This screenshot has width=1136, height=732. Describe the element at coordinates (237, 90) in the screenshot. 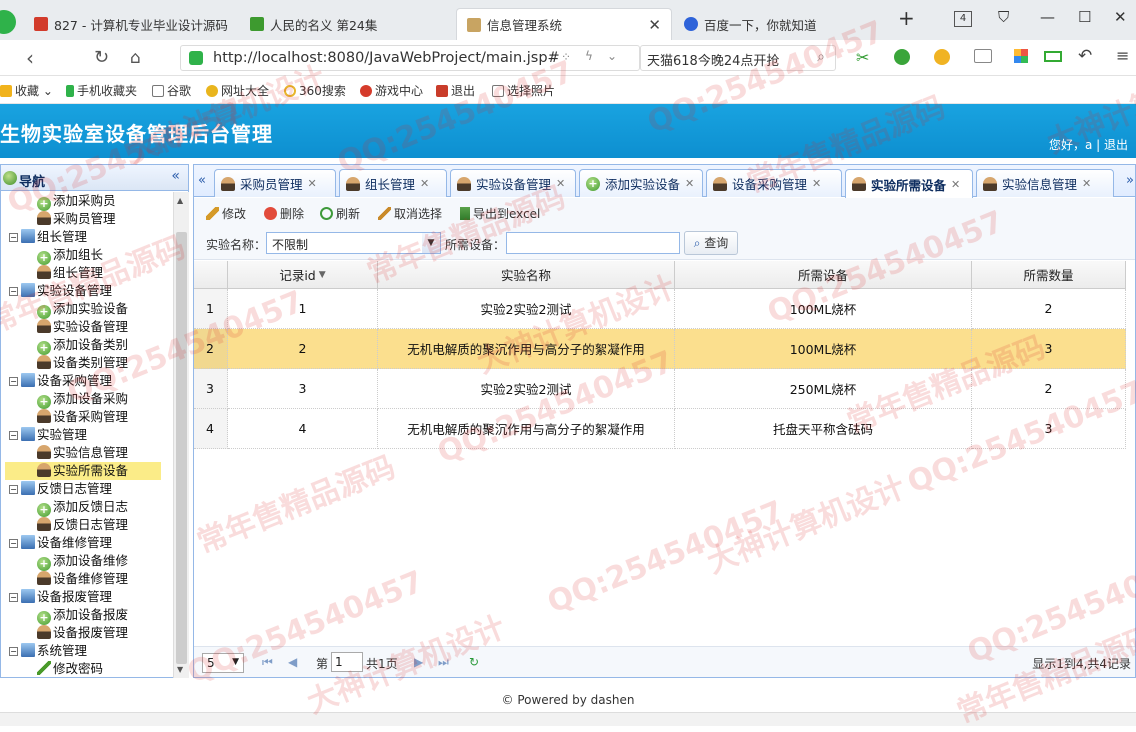

I see `bookmark-hao: 网址大全` at that location.